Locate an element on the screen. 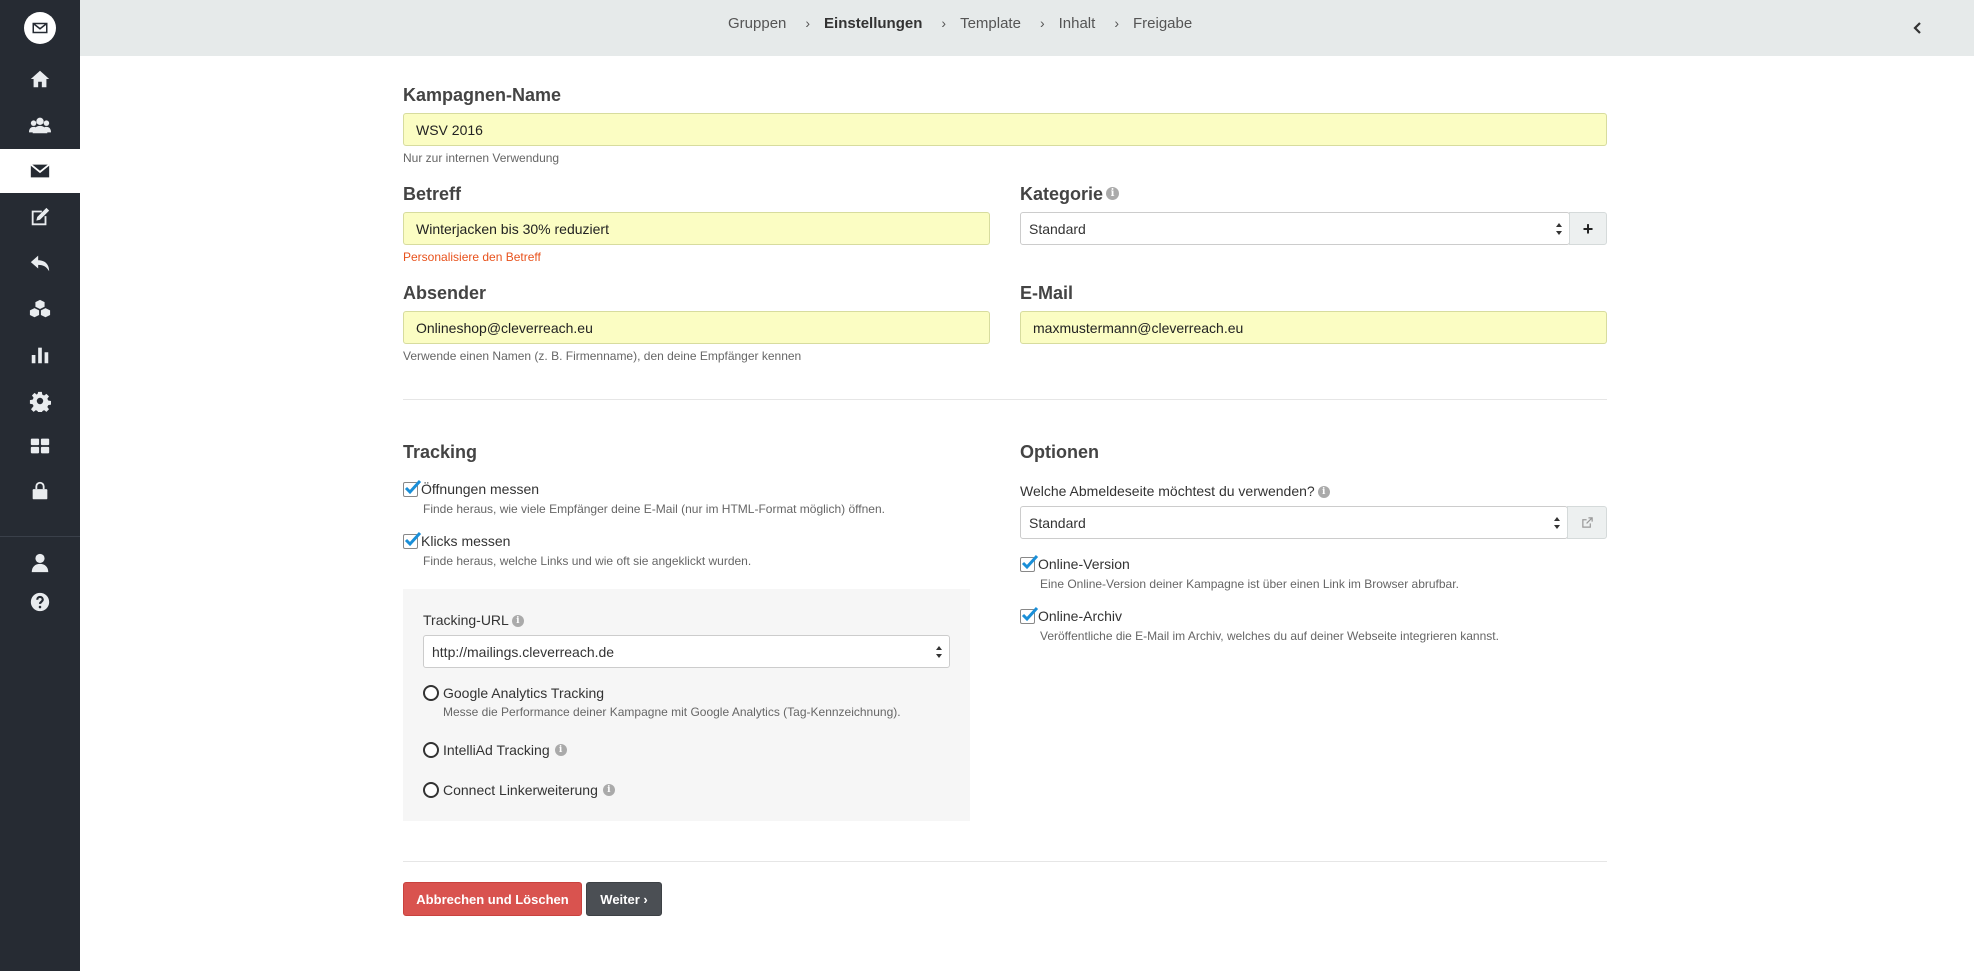 The width and height of the screenshot is (1974, 971). sidebar-item-account is located at coordinates (40, 563).